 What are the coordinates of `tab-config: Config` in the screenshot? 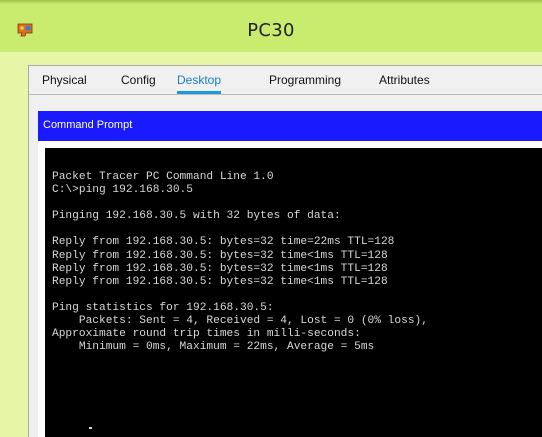 It's located at (138, 79).